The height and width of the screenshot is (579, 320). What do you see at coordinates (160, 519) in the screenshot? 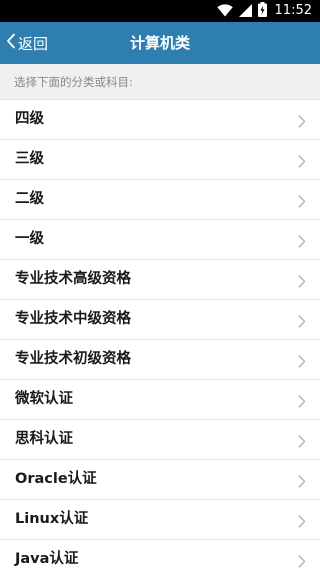
I see `list-item: Linux认证` at bounding box center [160, 519].